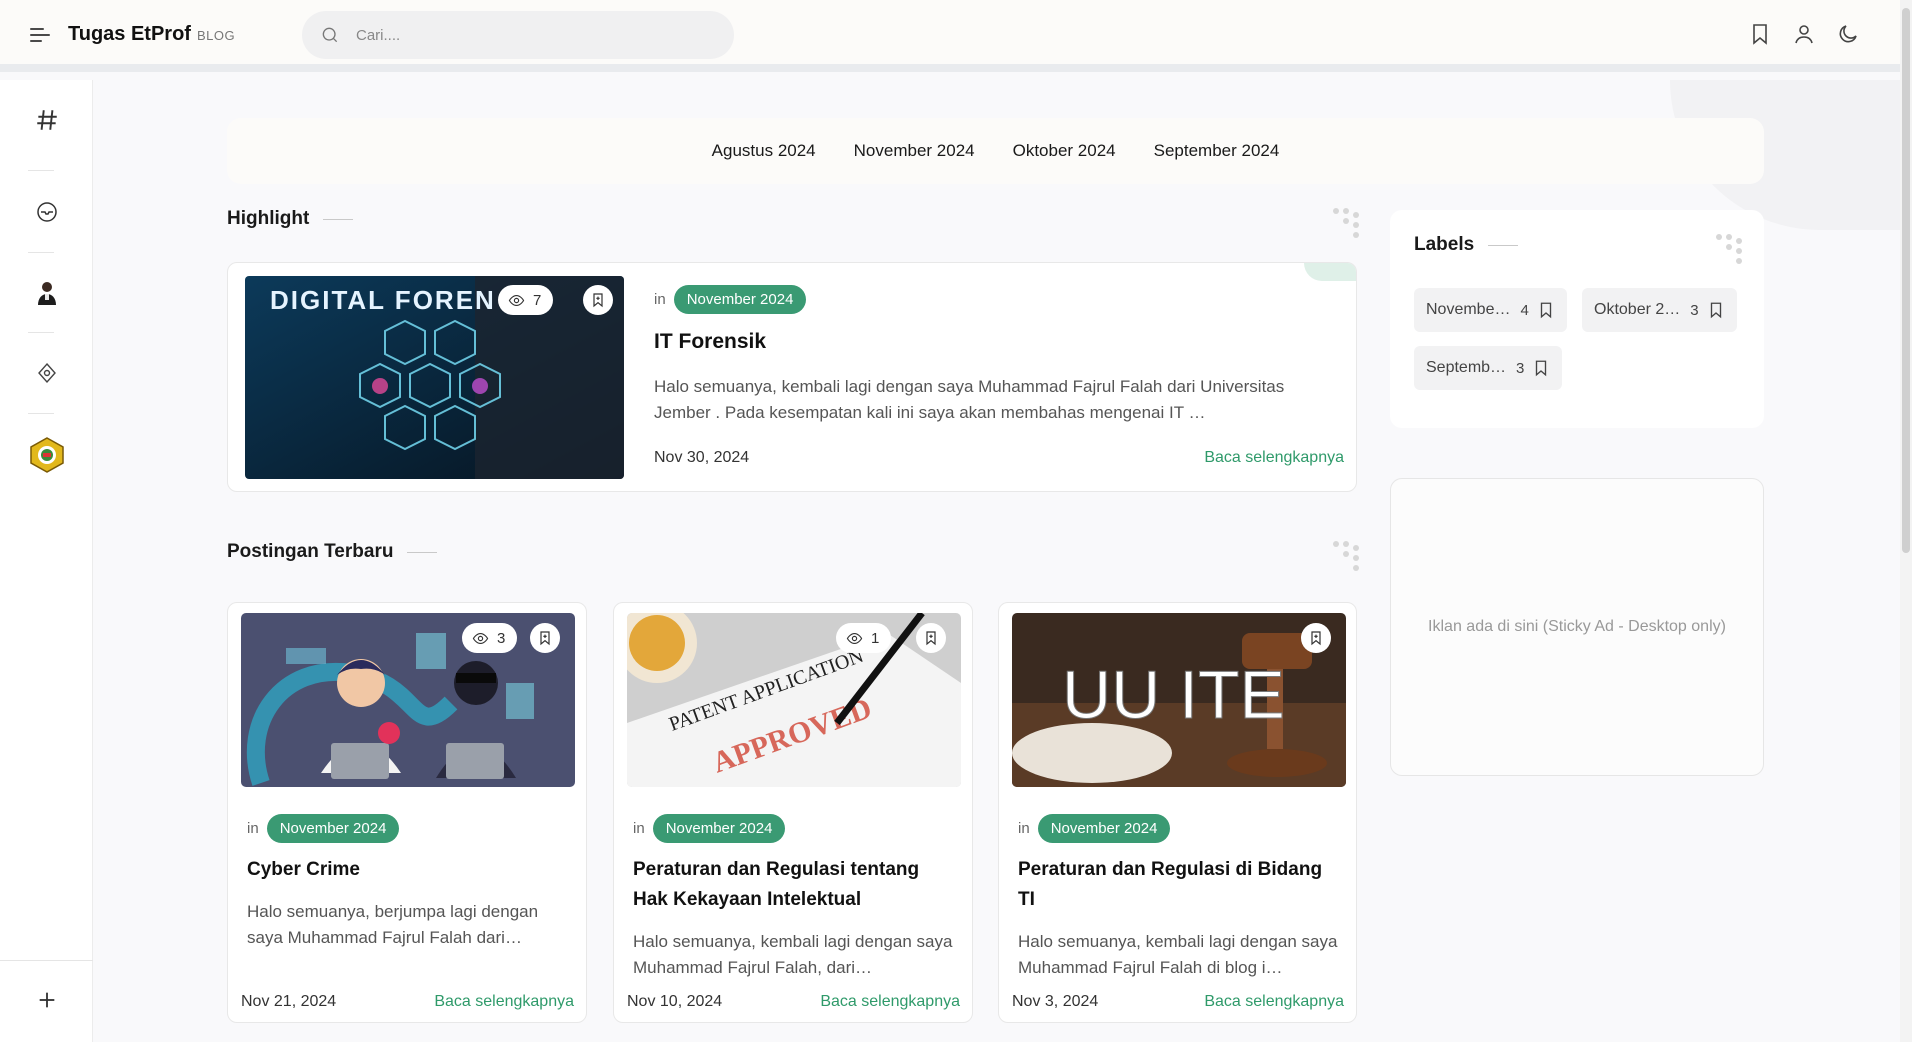 The height and width of the screenshot is (1042, 1912). I want to click on views-badge: 3, so click(490, 638).